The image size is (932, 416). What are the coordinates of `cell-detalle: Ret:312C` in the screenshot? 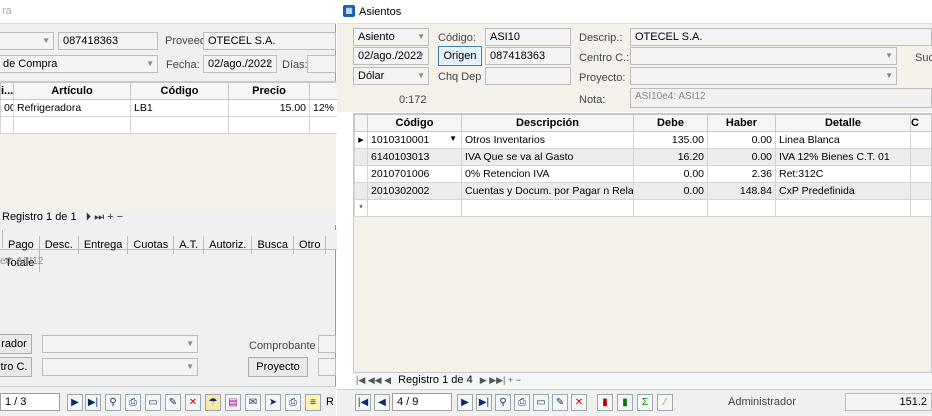 It's located at (843, 174).